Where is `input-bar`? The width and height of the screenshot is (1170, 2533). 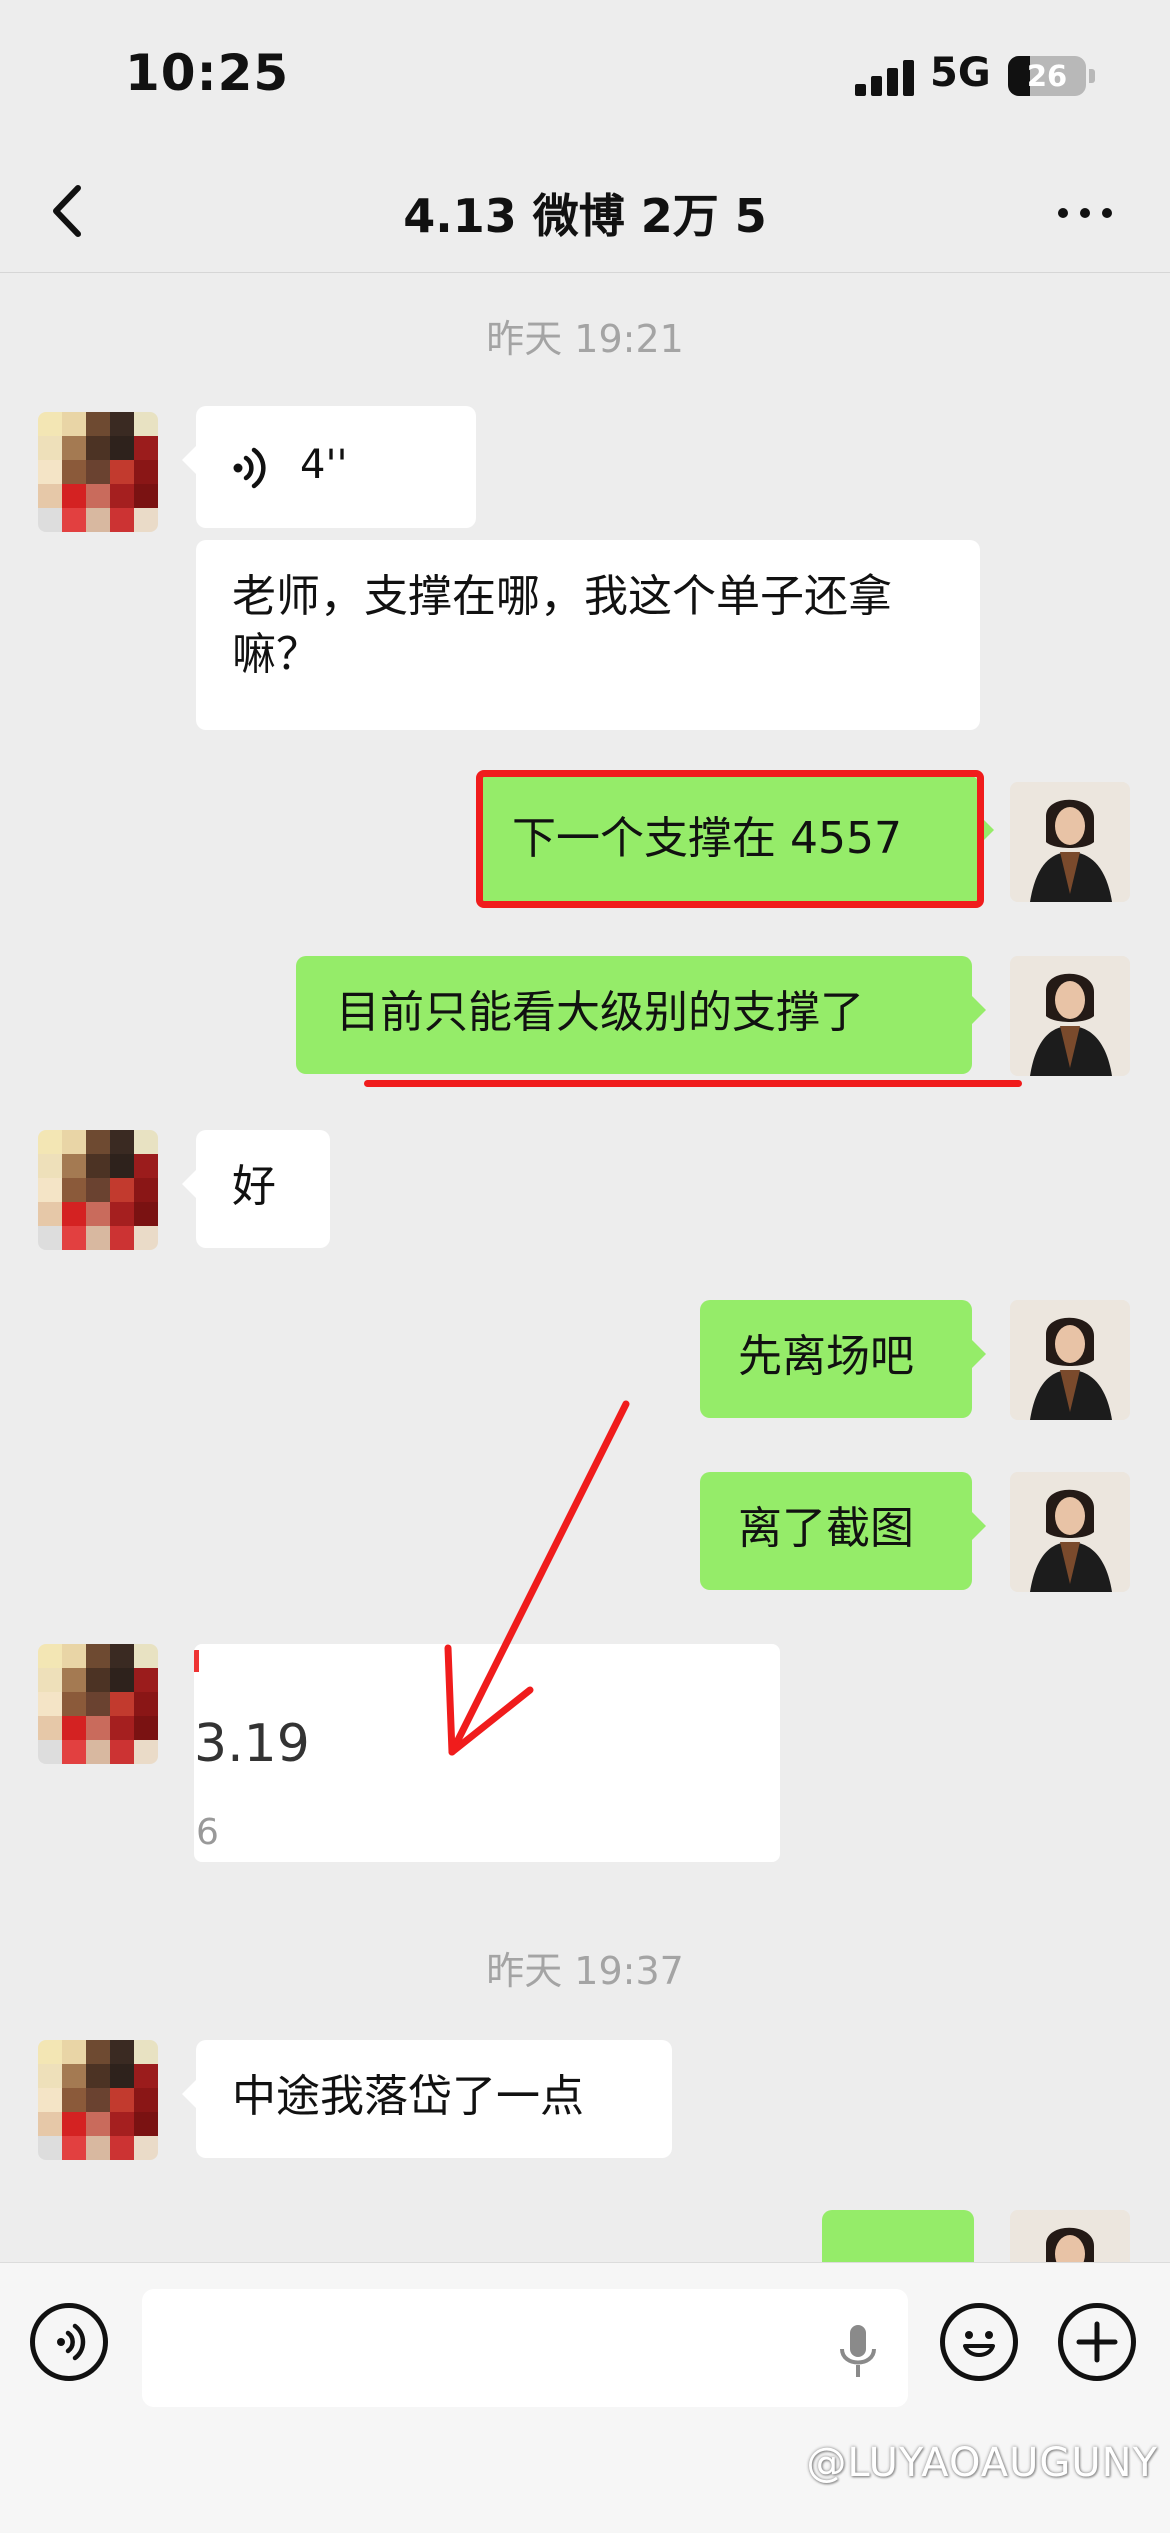
input-bar is located at coordinates (585, 2397).